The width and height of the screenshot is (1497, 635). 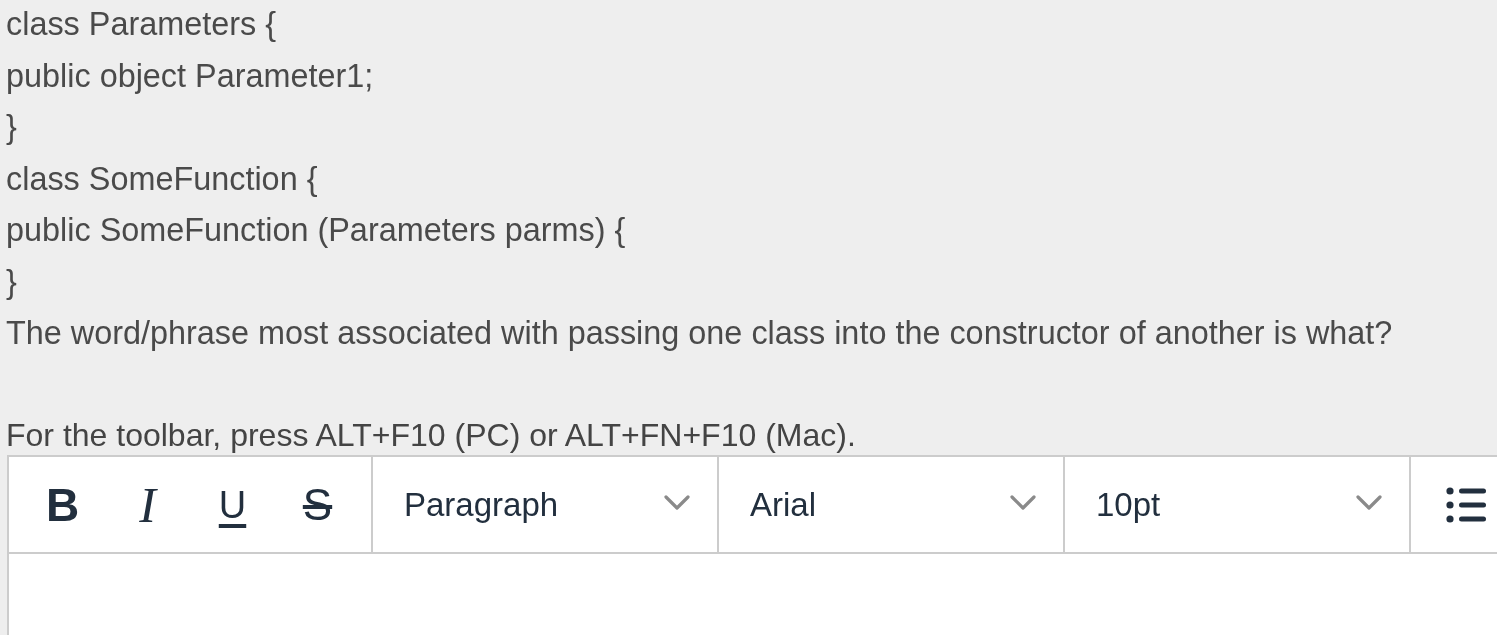 What do you see at coordinates (431, 435) in the screenshot?
I see `toolbar-hint: For the toolbar, press ALT+F10 (PC) or ALT+FN+F10 (Mac).` at bounding box center [431, 435].